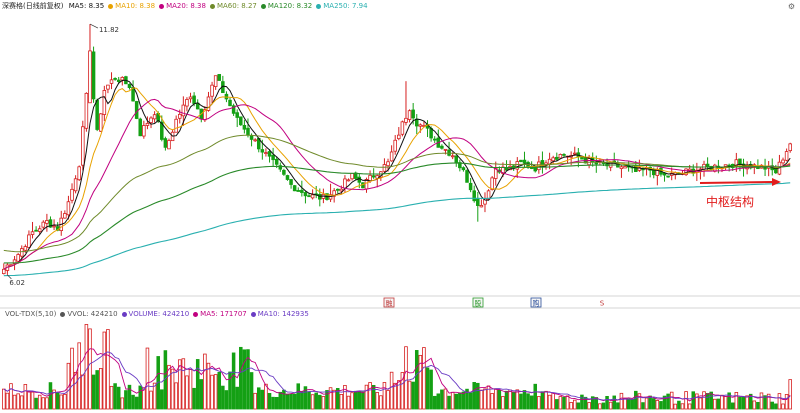 Image resolution: width=800 pixels, height=413 pixels. I want to click on volume-legend-item: MA10: 142935, so click(278, 314).